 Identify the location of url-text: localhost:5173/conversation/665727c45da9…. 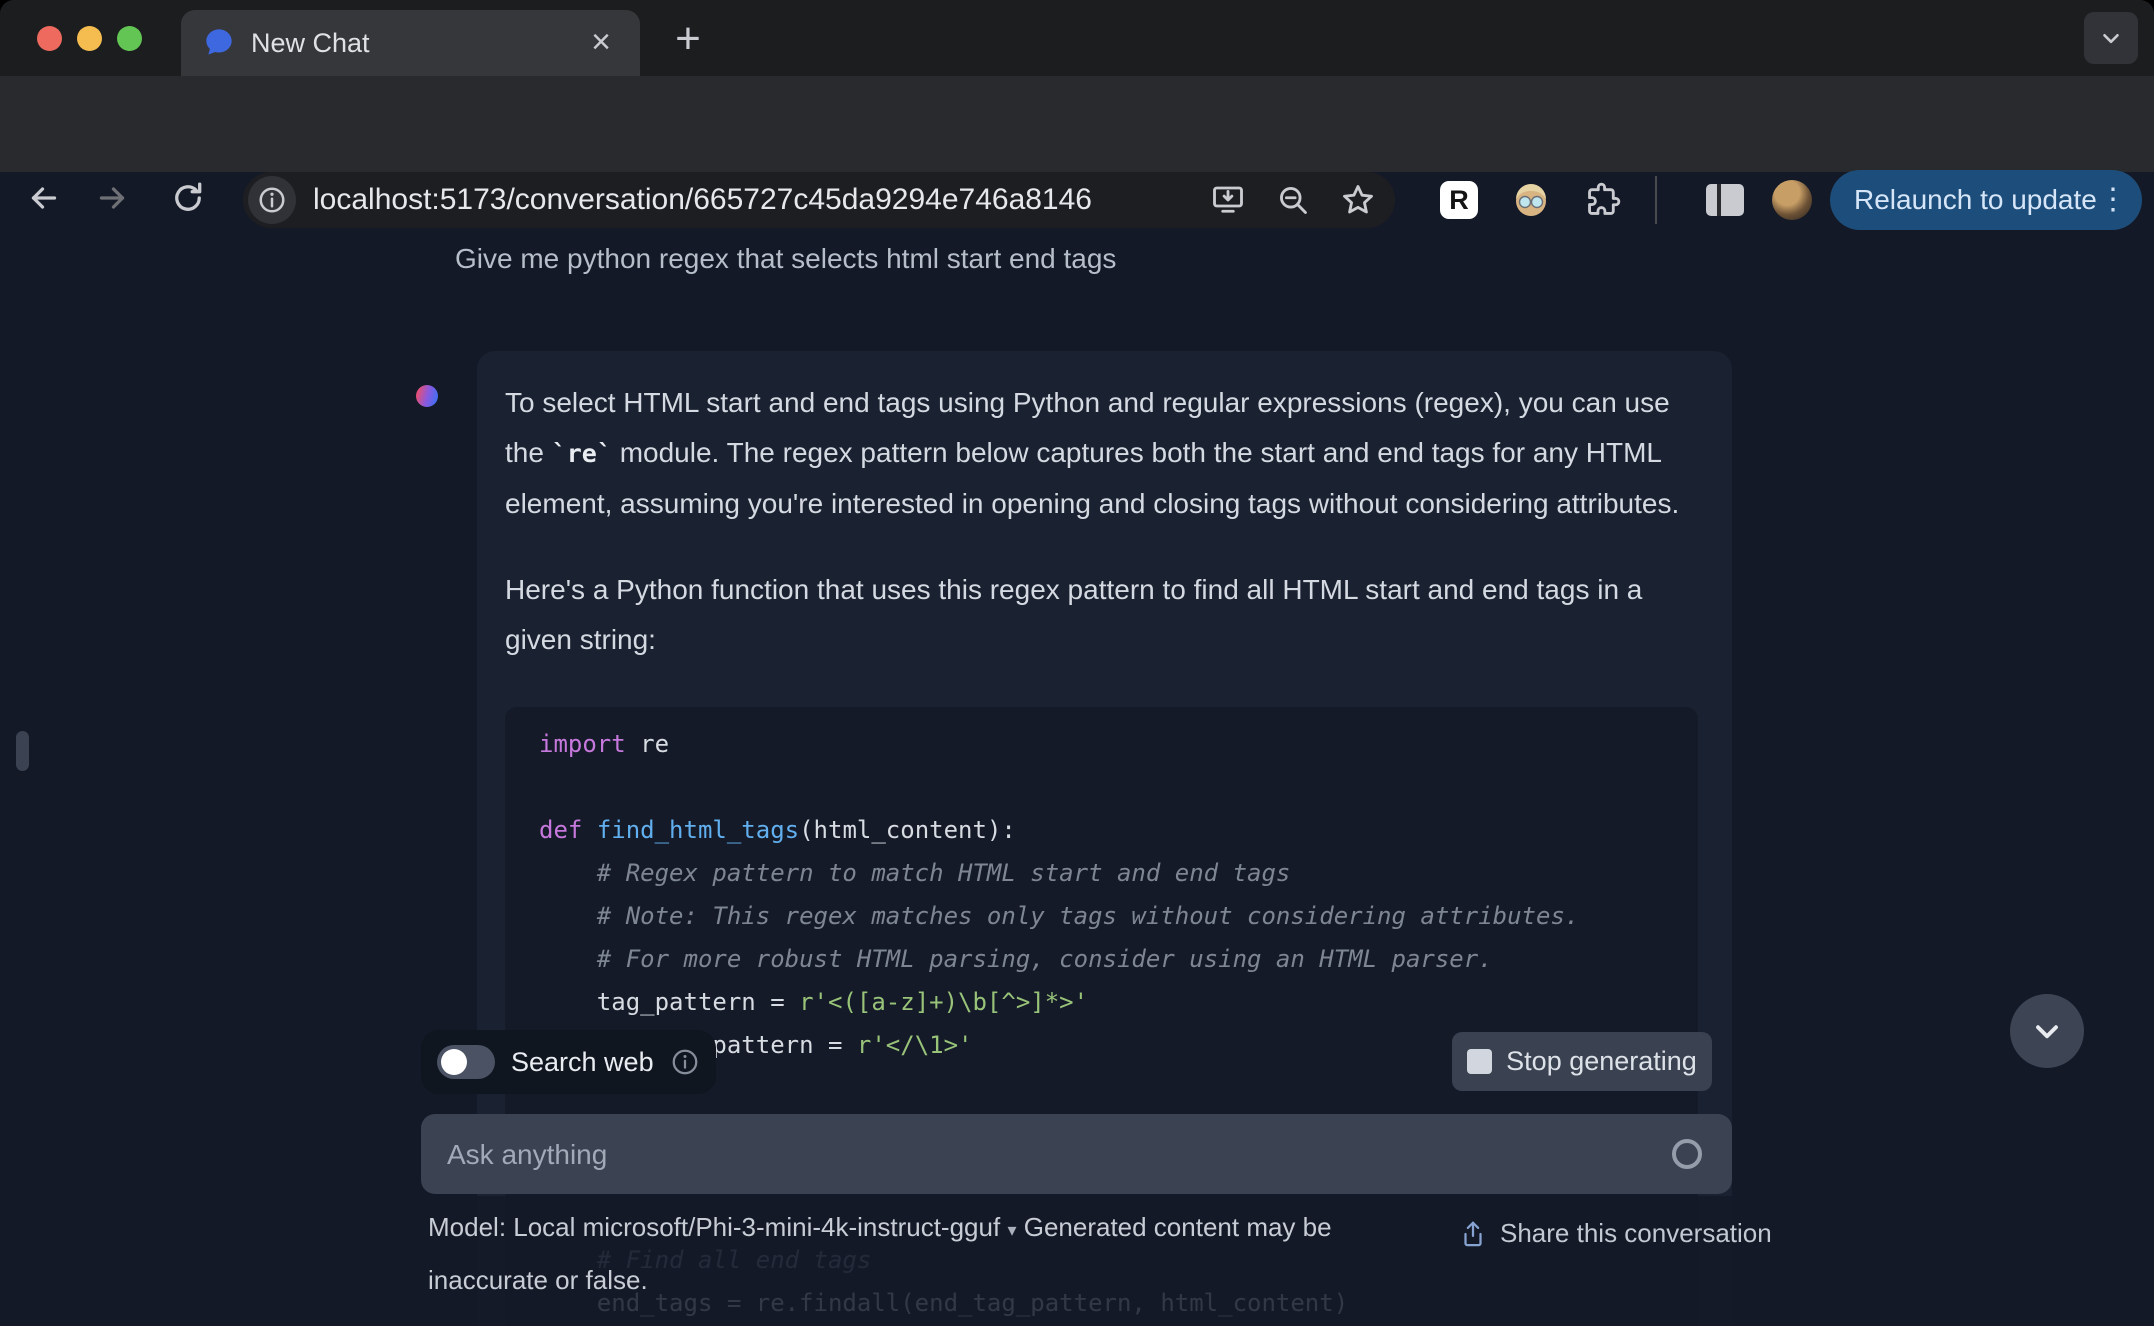
(702, 200).